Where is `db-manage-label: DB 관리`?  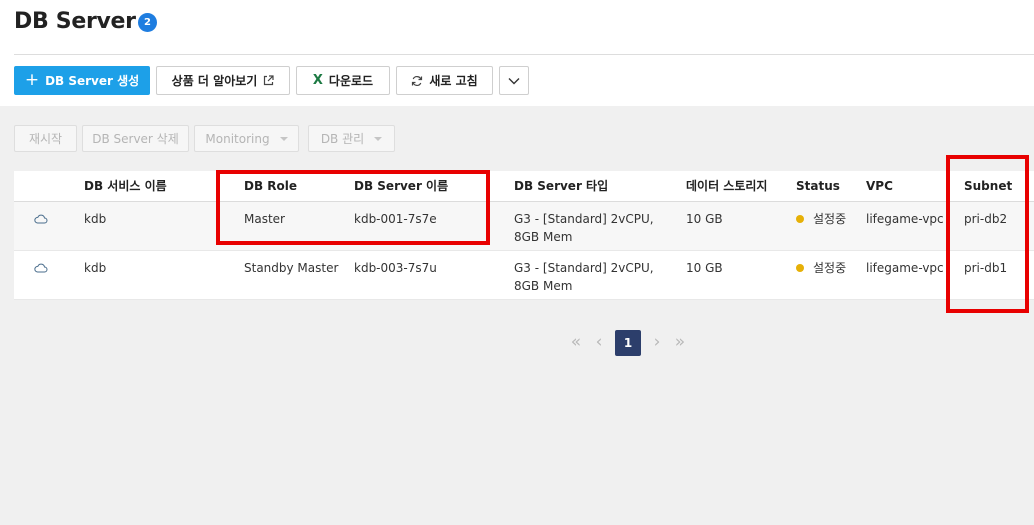
db-manage-label: DB 관리 is located at coordinates (342, 139).